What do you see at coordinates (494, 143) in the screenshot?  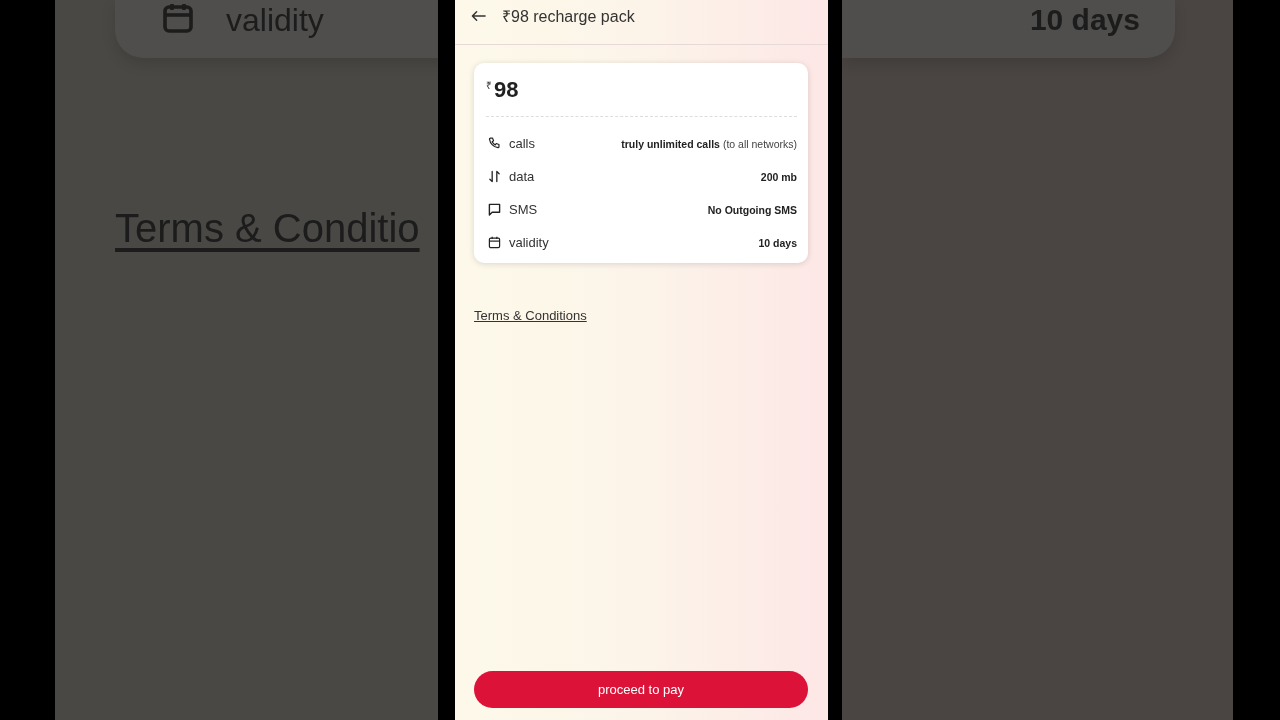 I see `phone-icon` at bounding box center [494, 143].